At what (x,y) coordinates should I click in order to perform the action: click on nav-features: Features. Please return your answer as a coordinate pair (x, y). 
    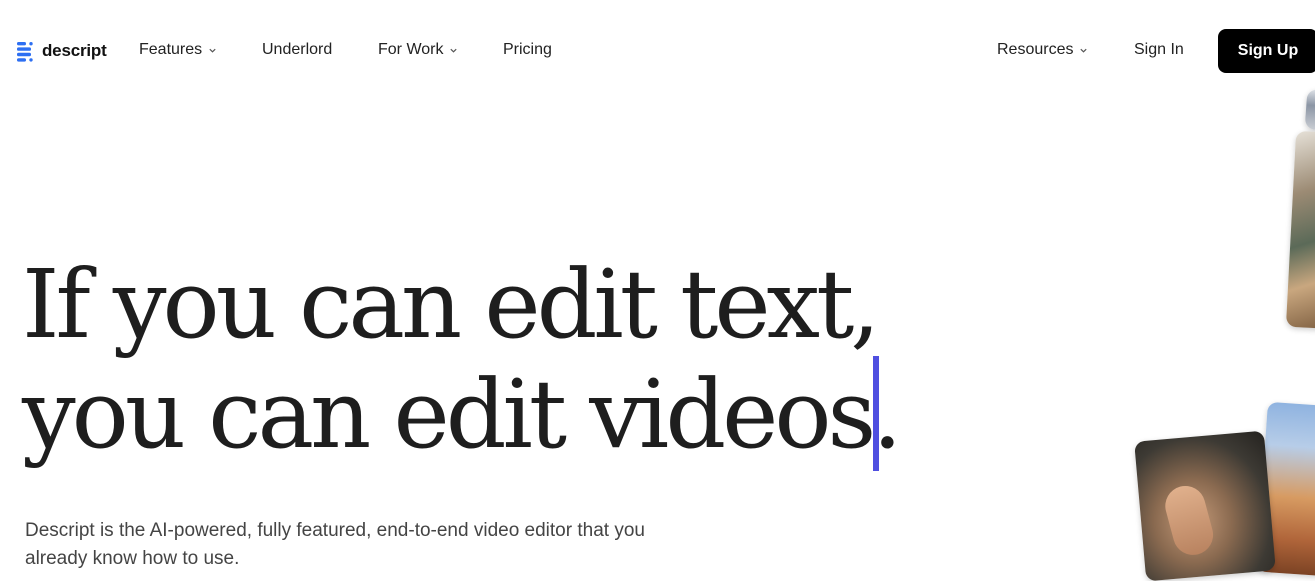
    Looking at the image, I should click on (178, 50).